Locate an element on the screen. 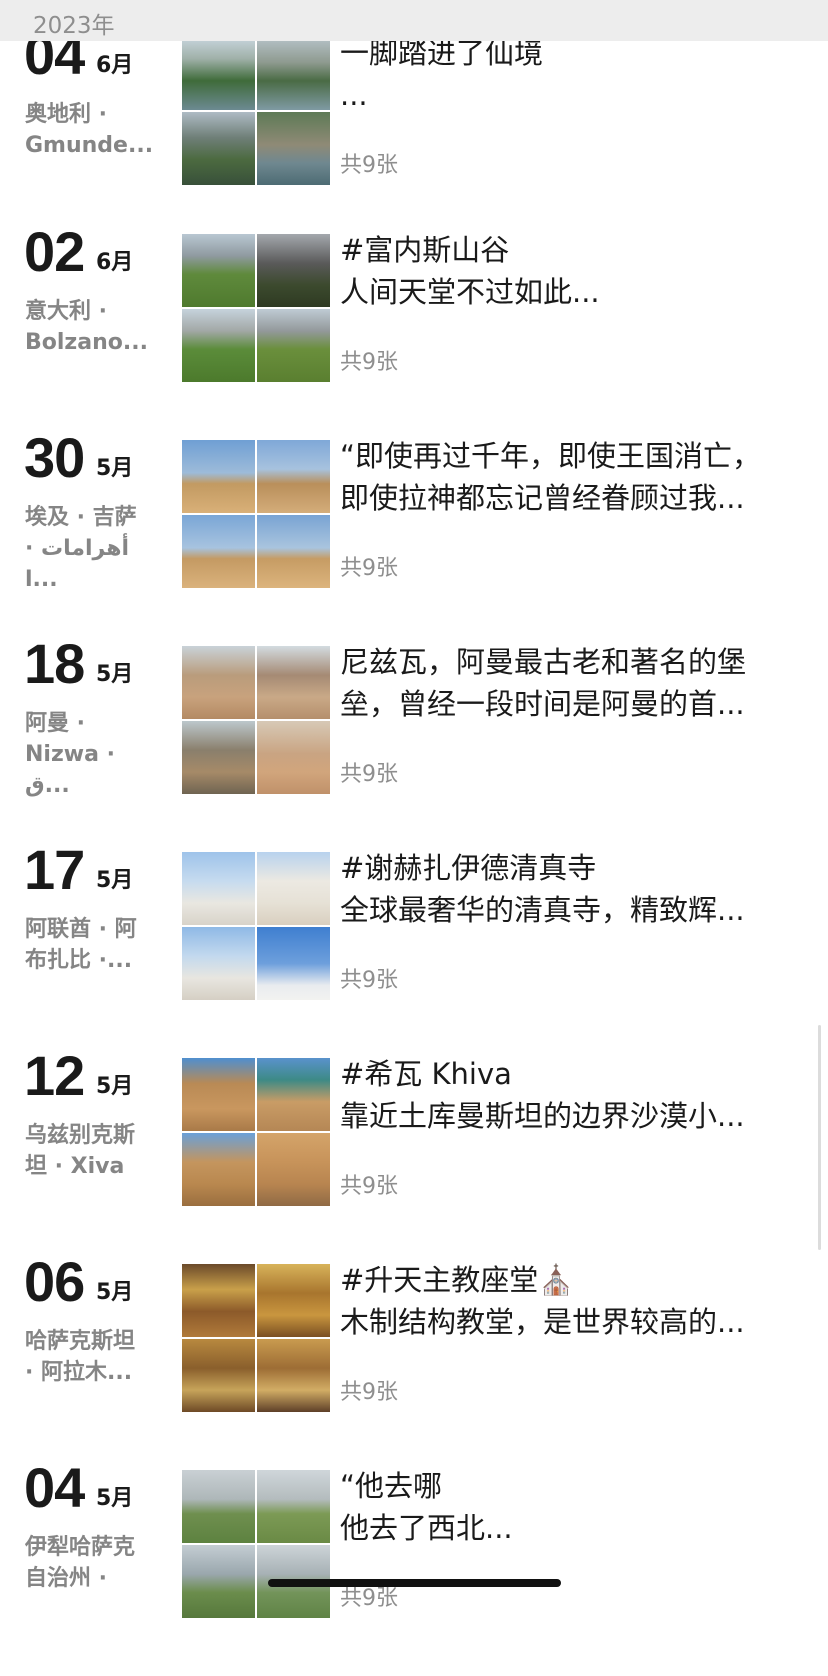 This screenshot has width=828, height=1676. caption-line: #升天主教座堂⛪ is located at coordinates (457, 1280).